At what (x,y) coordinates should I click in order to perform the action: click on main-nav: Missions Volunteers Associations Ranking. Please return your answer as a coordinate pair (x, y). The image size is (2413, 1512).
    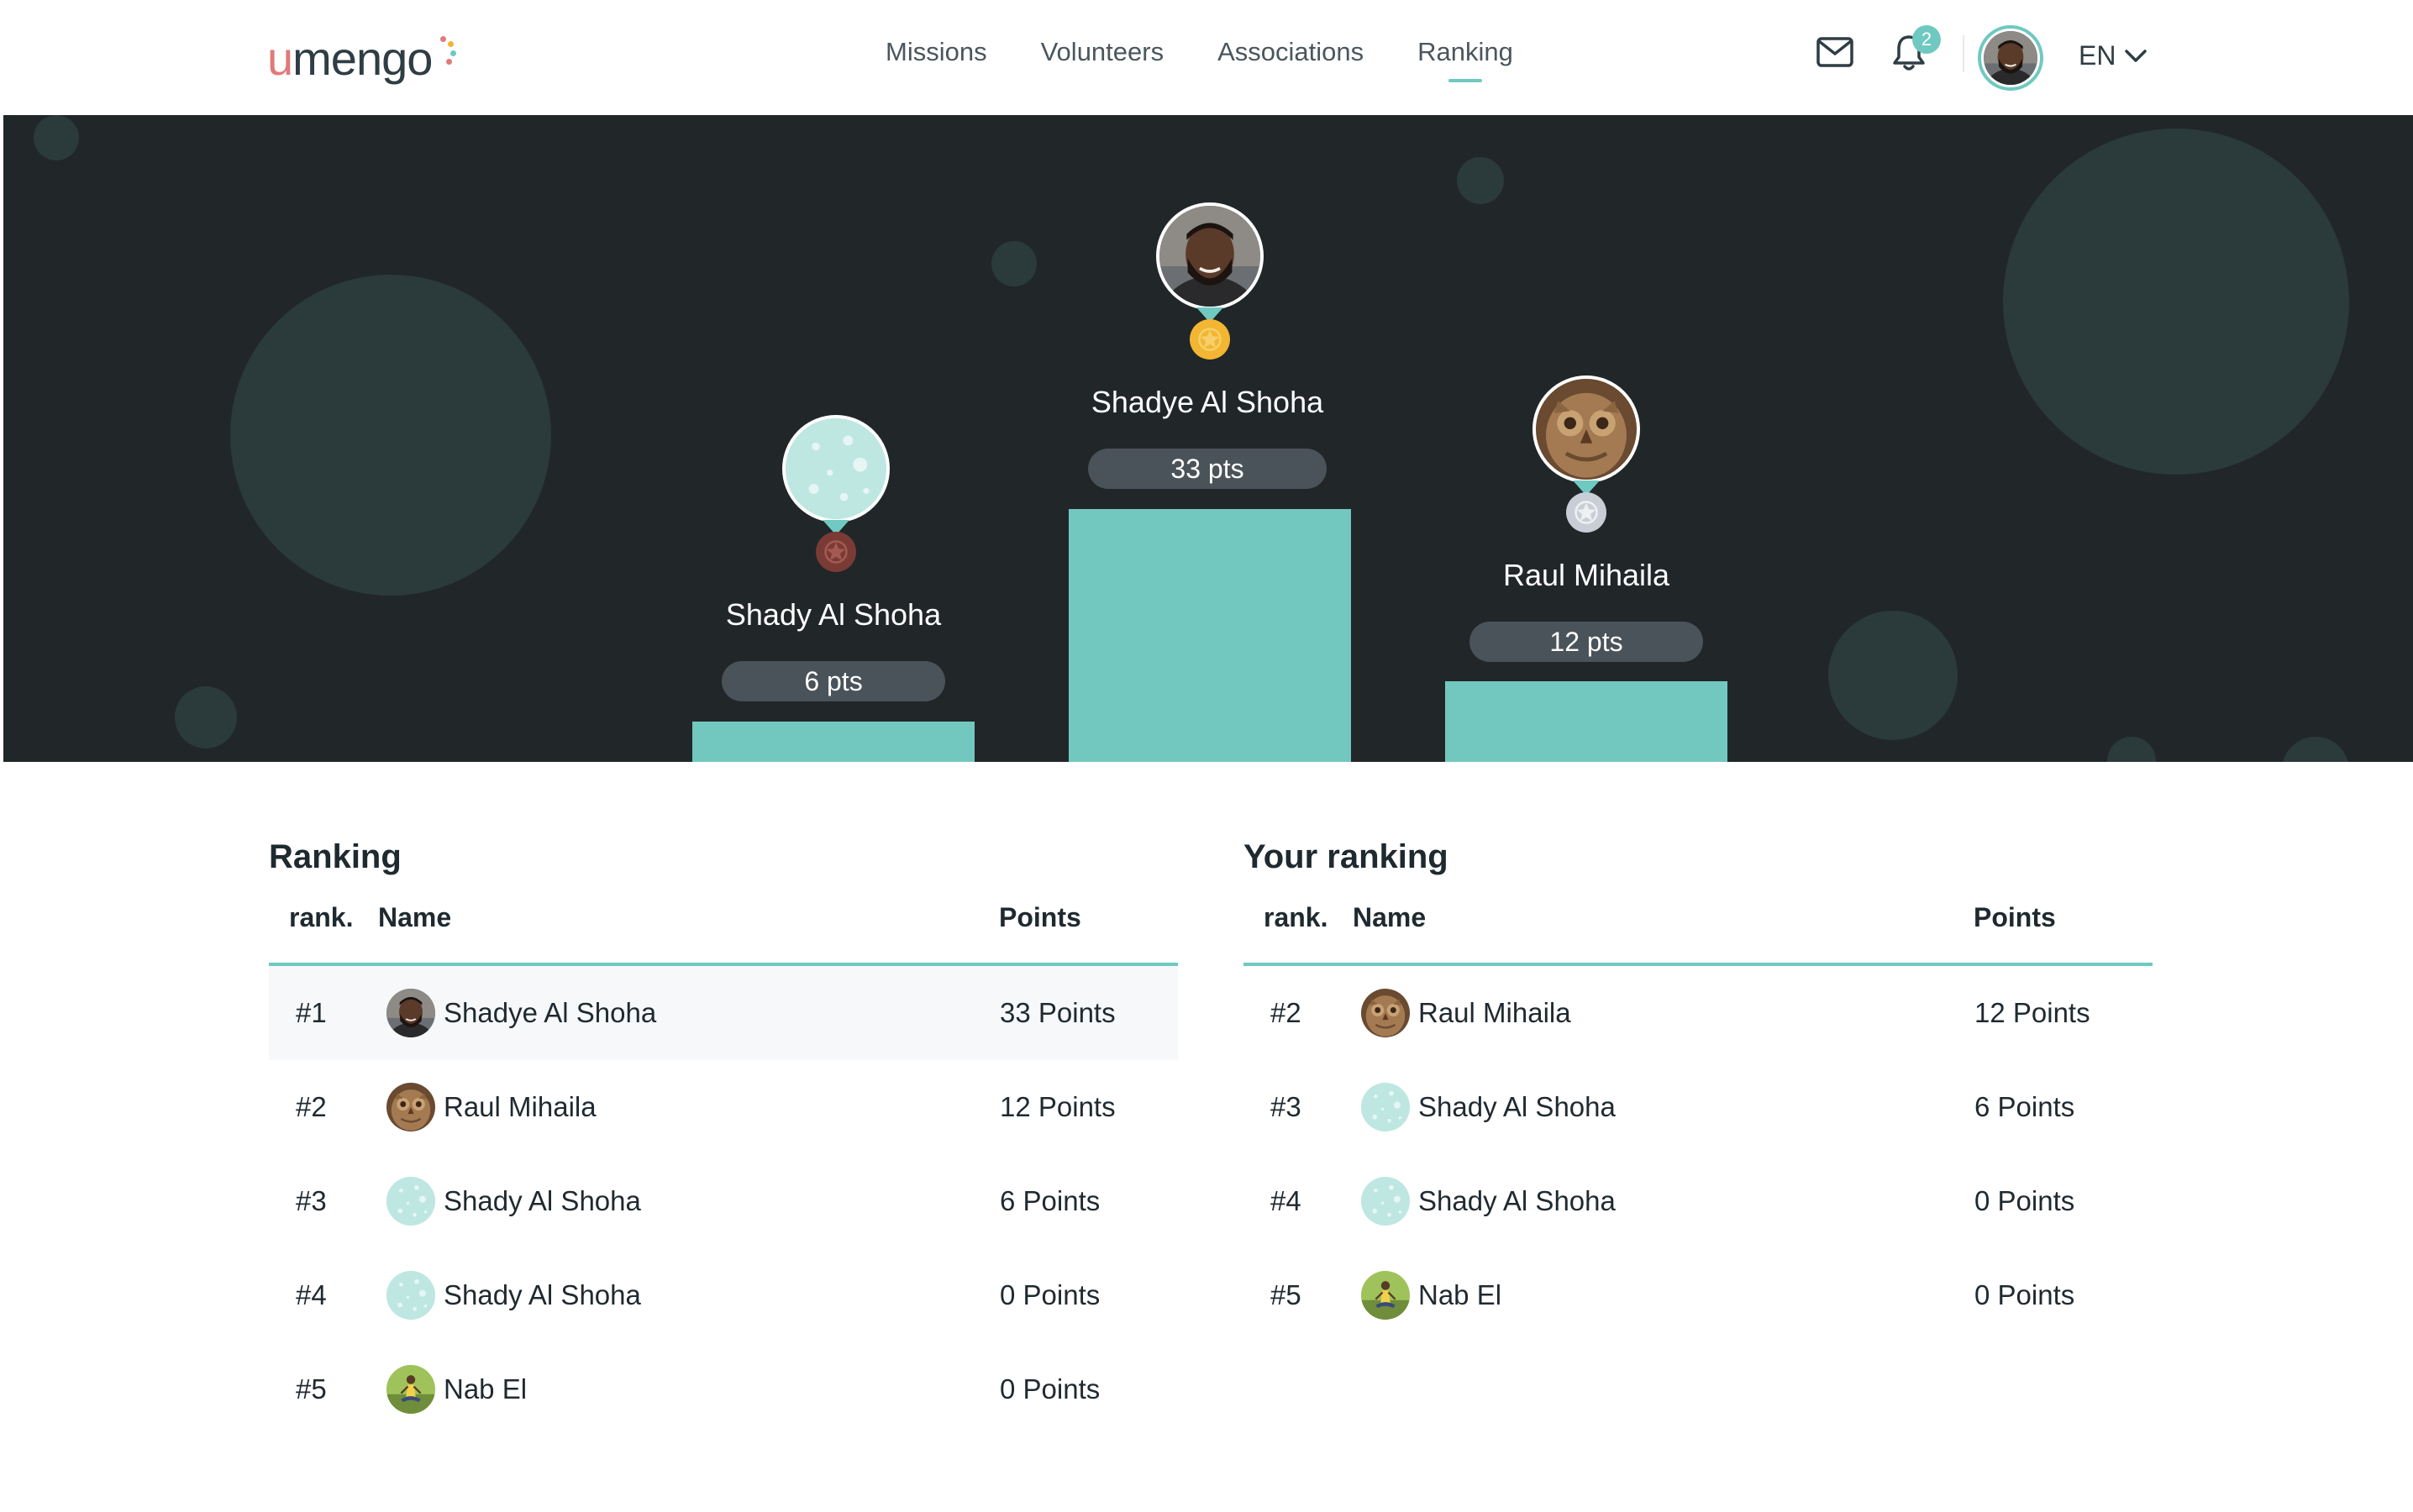
    Looking at the image, I should click on (1199, 52).